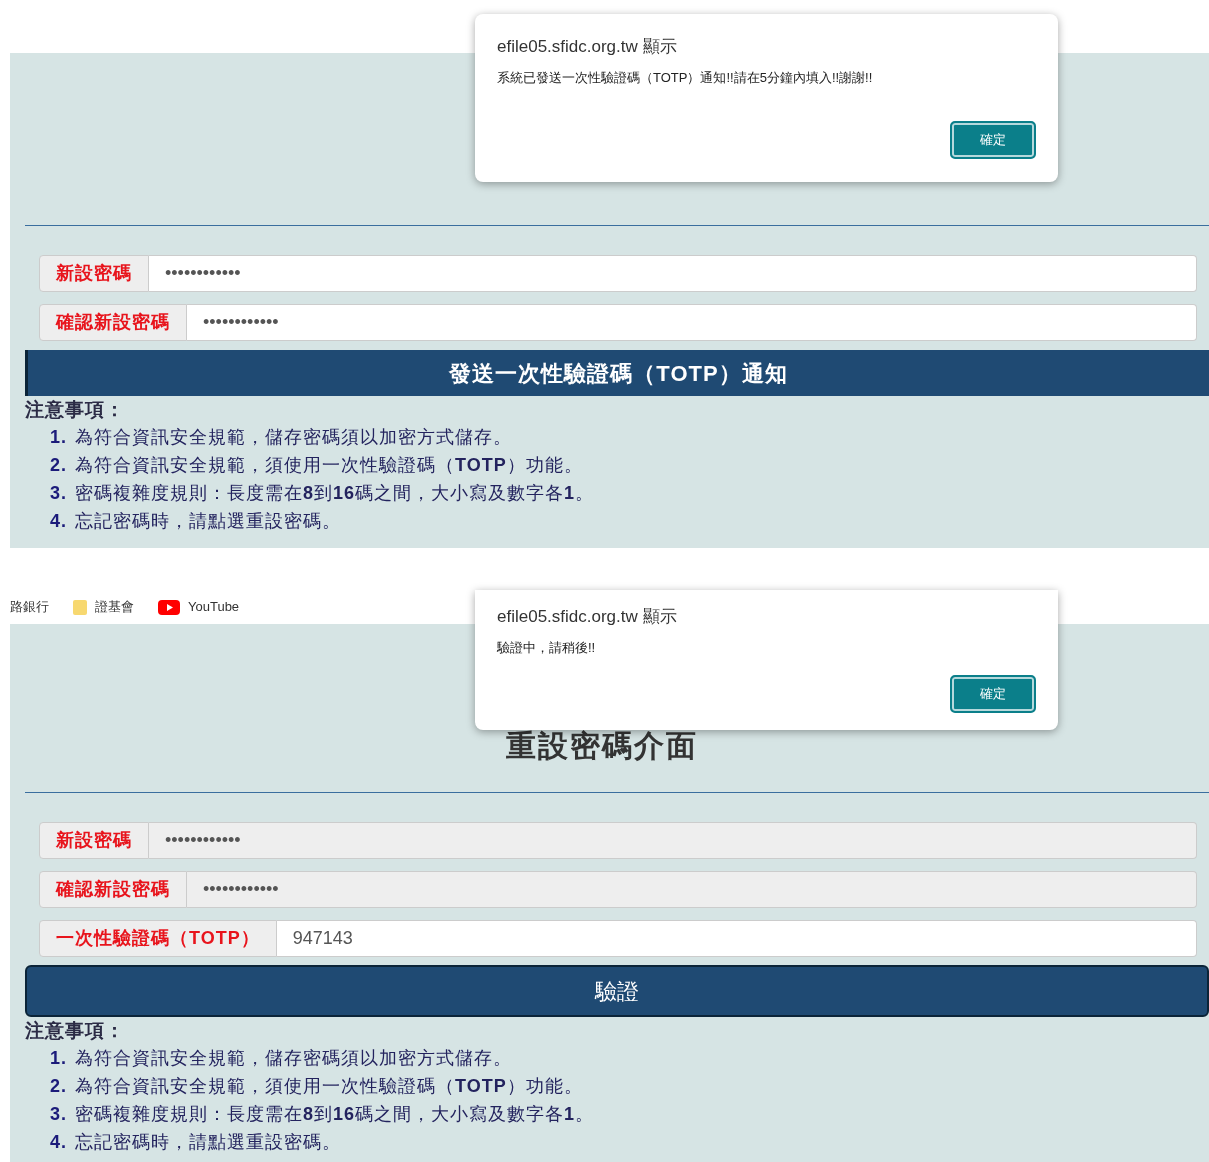 The width and height of the screenshot is (1209, 1162). What do you see at coordinates (169, 607) in the screenshot?
I see `play-icon` at bounding box center [169, 607].